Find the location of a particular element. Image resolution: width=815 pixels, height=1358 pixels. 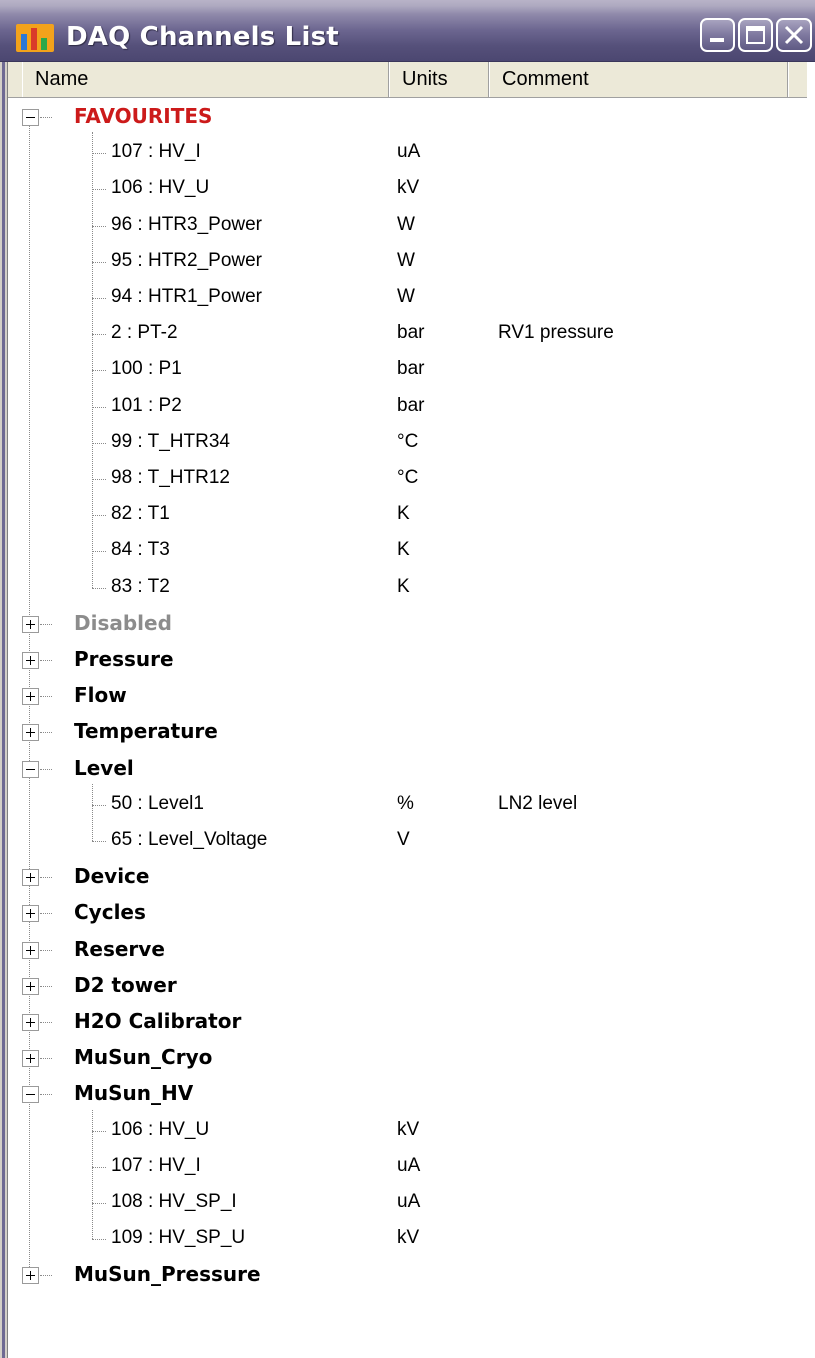

tree-group-row: Temperature is located at coordinates (407, 731).